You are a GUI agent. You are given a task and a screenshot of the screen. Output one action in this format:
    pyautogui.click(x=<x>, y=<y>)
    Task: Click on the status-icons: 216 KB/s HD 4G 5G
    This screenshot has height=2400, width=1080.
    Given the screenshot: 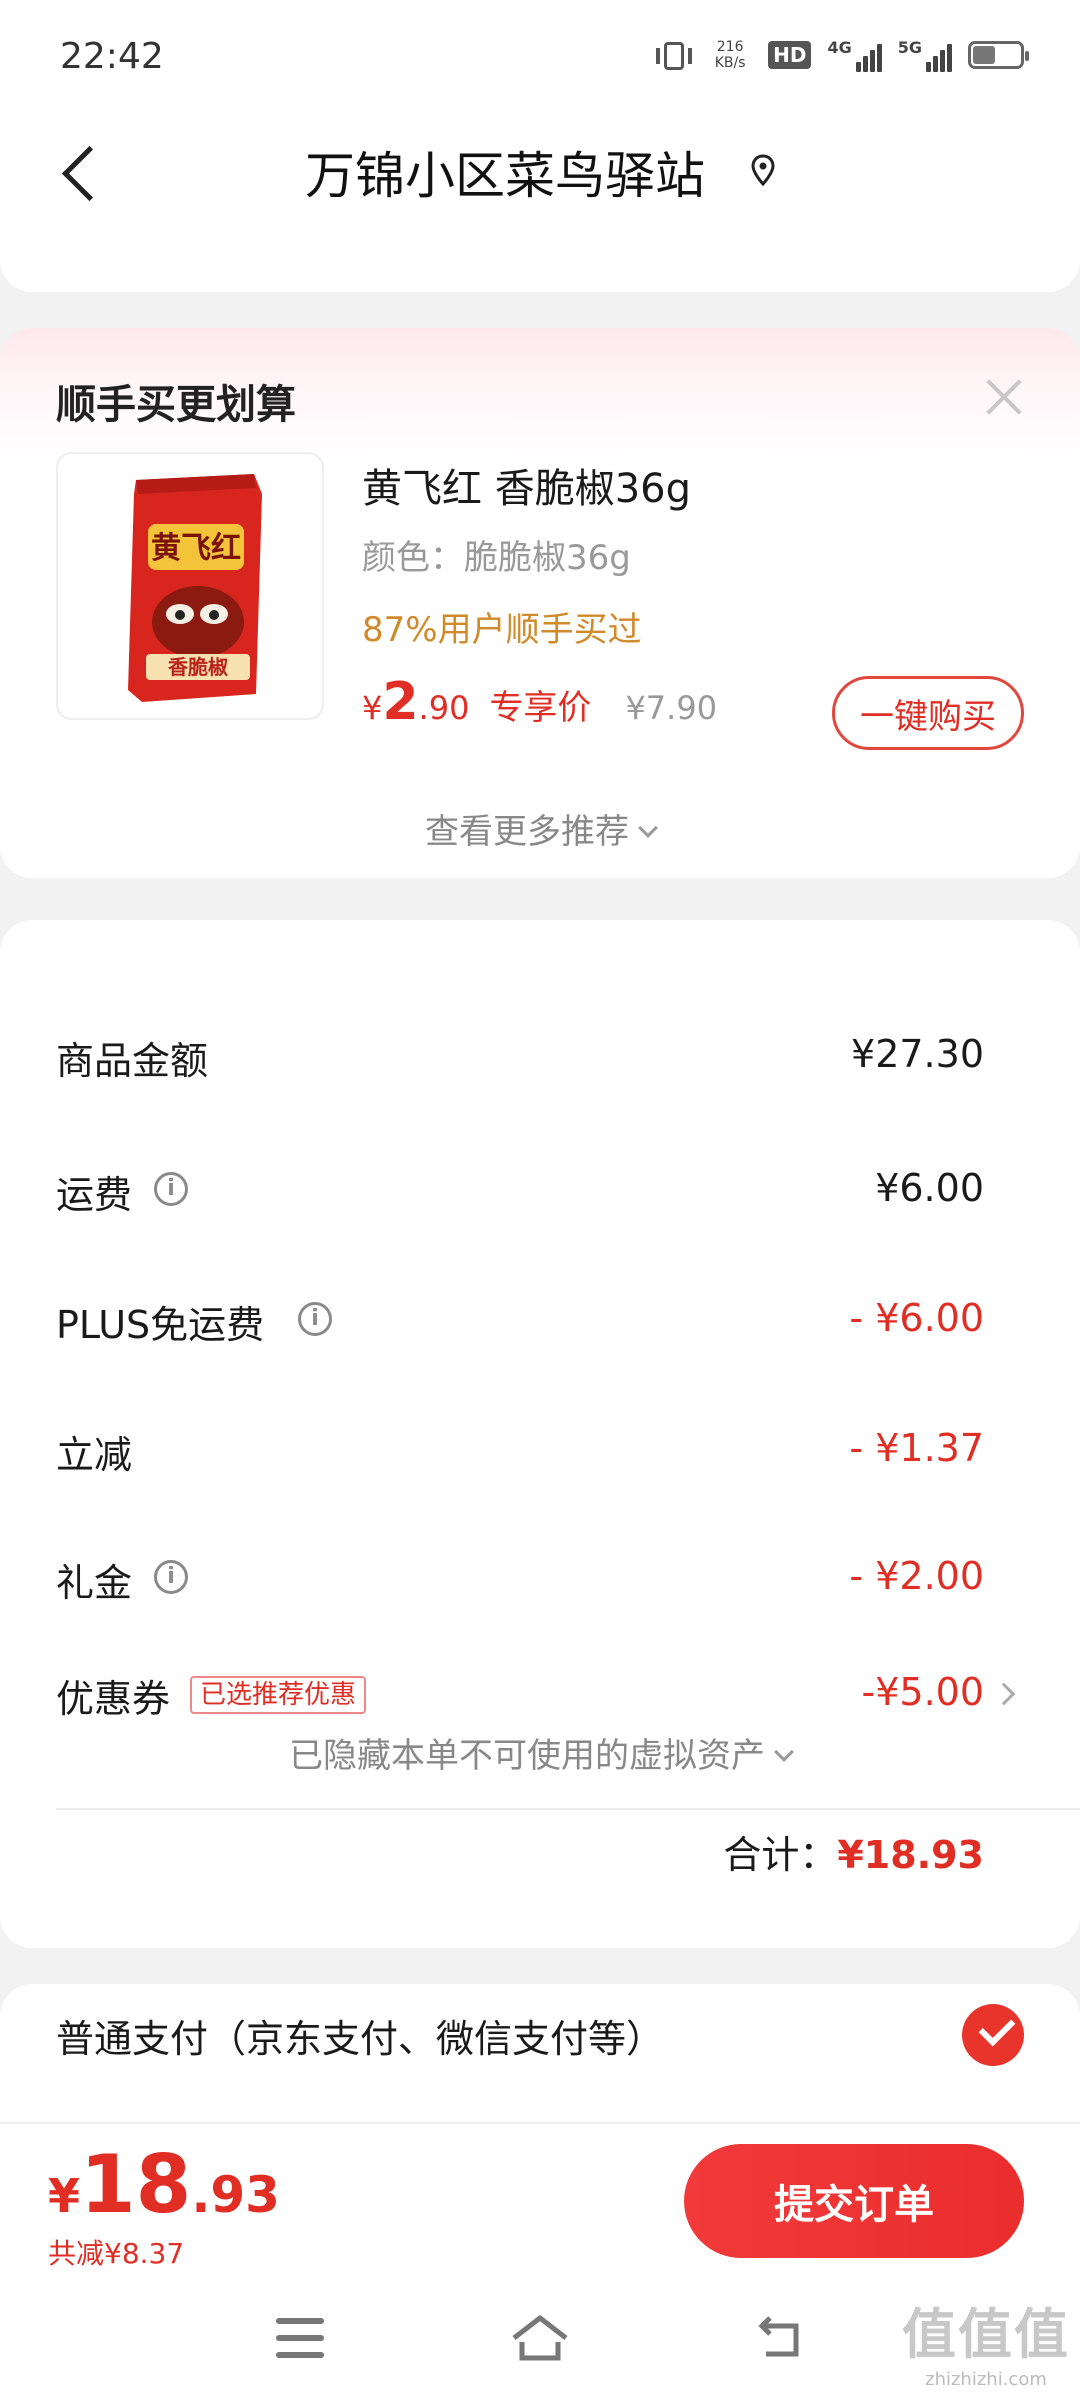 What is the action you would take?
    pyautogui.click(x=842, y=55)
    